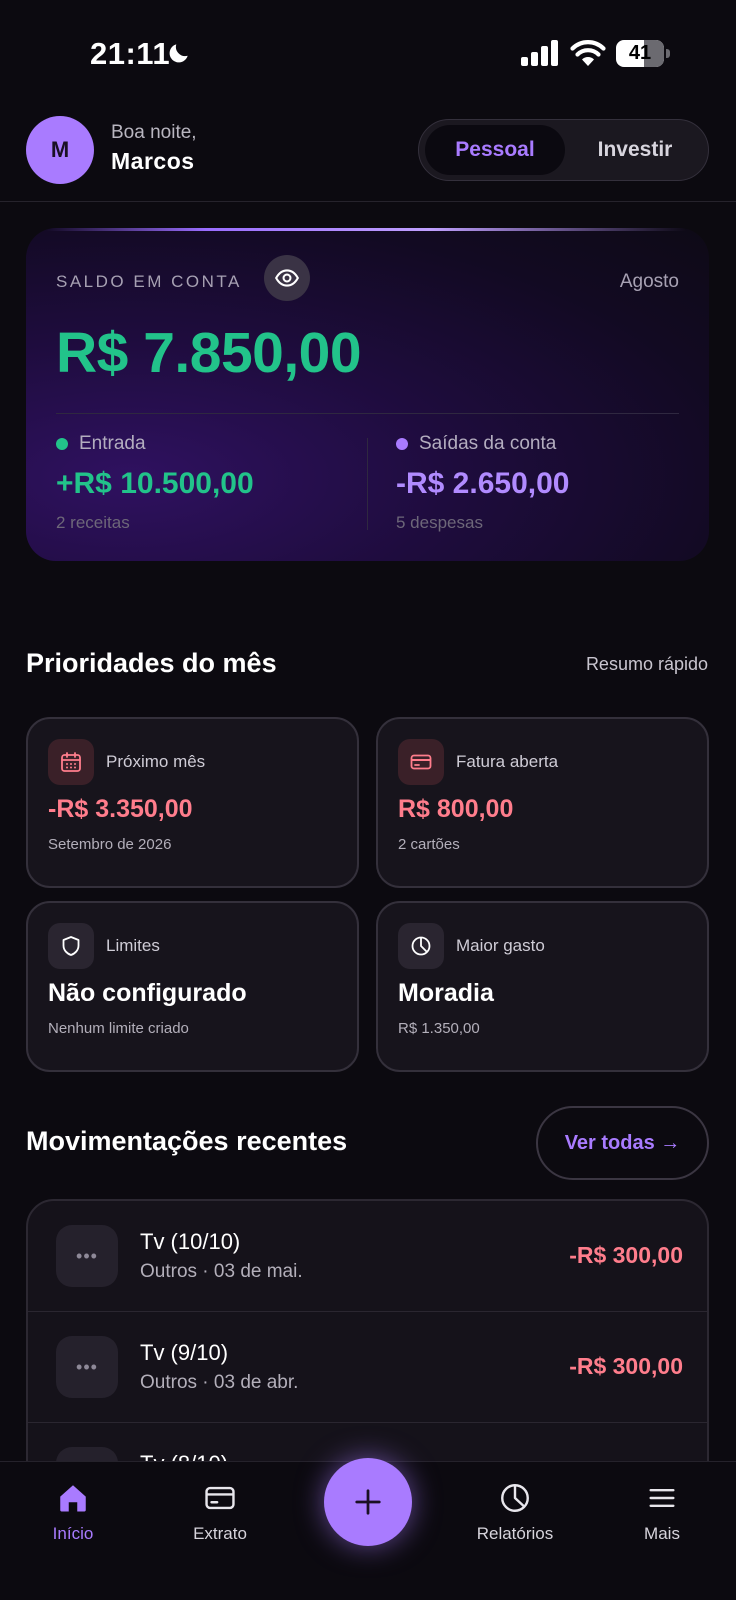  Describe the element at coordinates (93, 522) in the screenshot. I see `income-count: 2 receitas` at that location.